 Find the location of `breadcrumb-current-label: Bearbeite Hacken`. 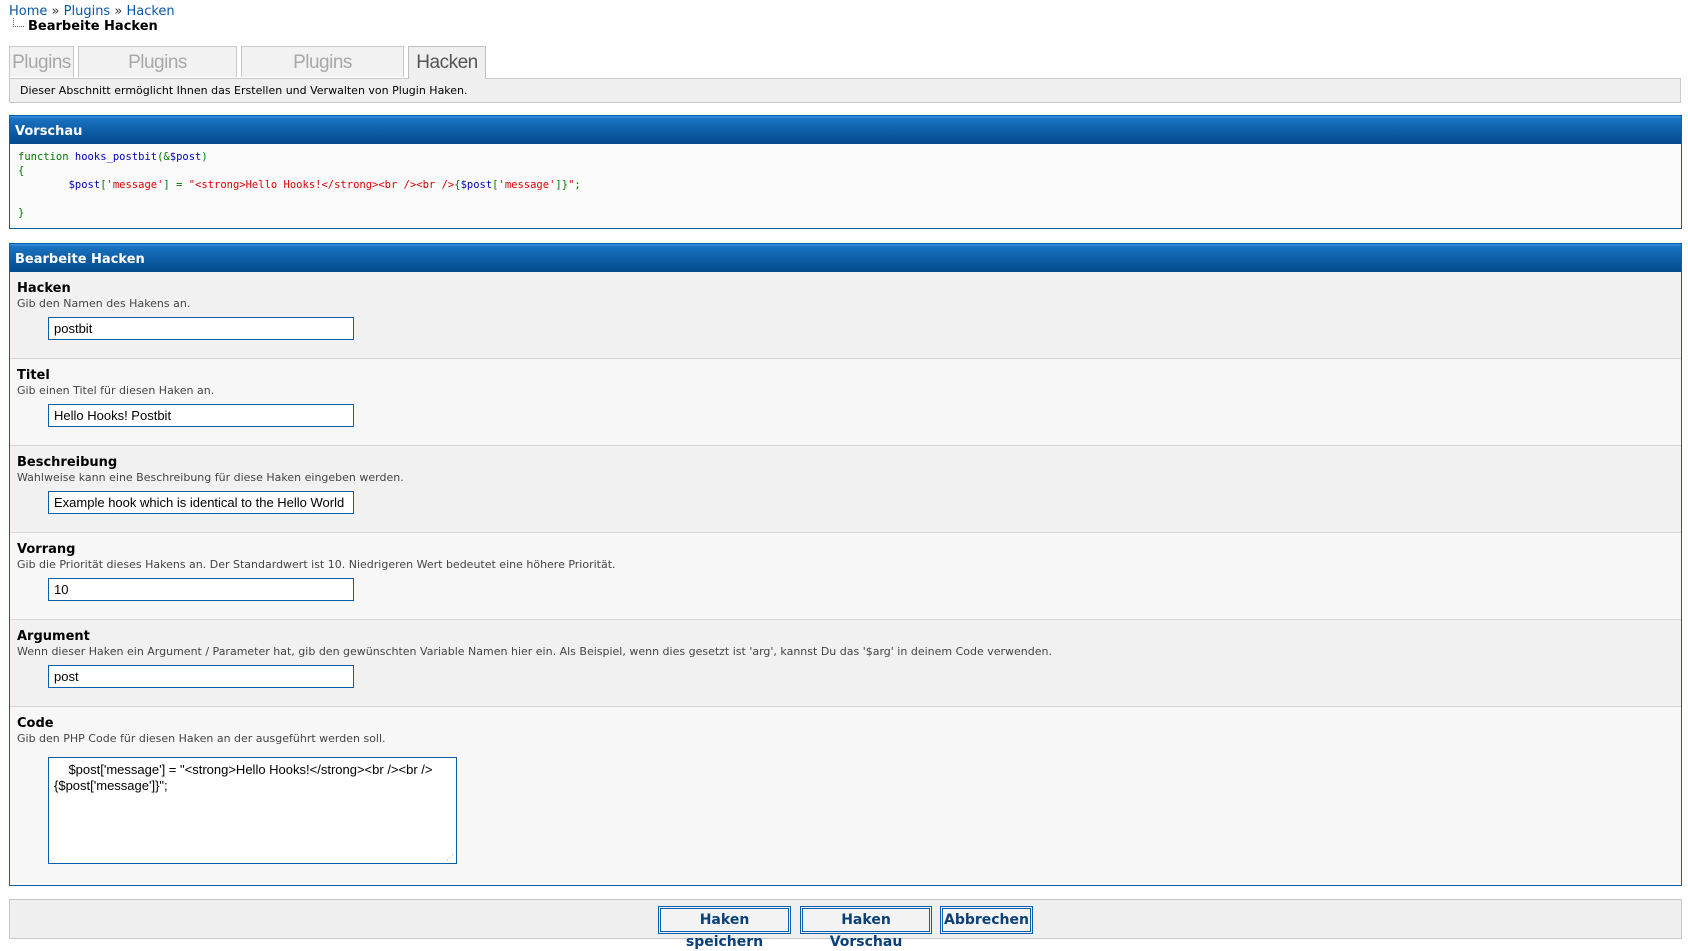

breadcrumb-current-label: Bearbeite Hacken is located at coordinates (93, 26).